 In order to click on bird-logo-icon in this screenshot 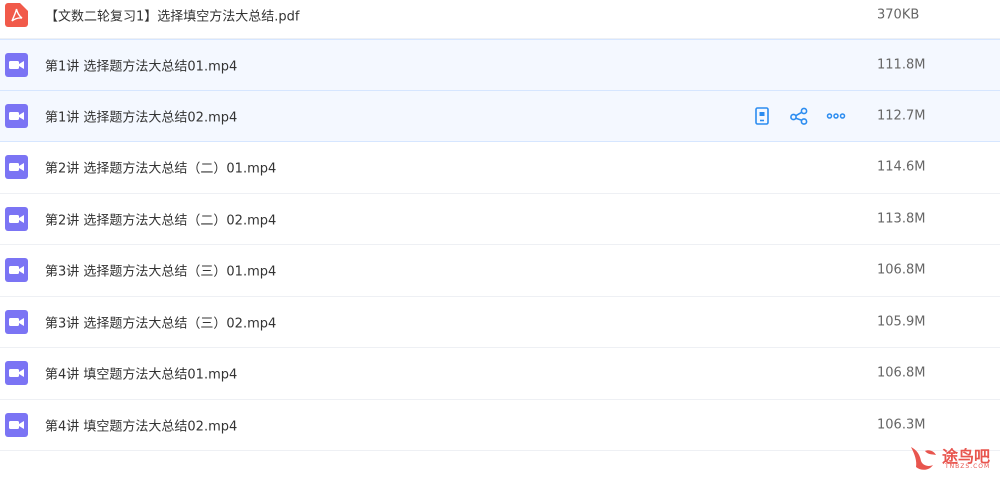, I will do `click(923, 458)`.